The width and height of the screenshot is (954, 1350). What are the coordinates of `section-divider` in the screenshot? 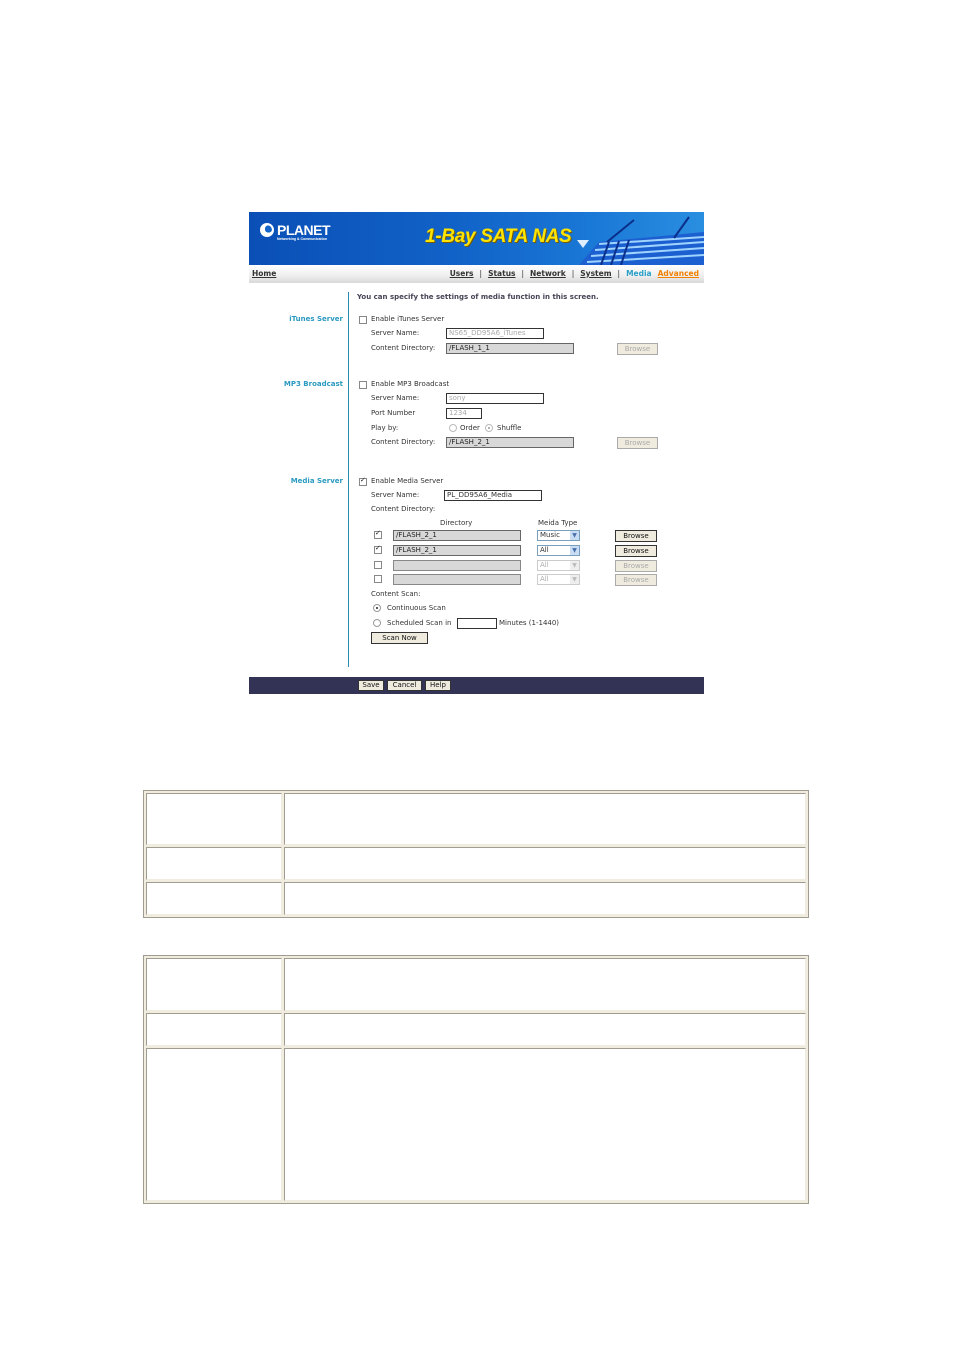 It's located at (348, 479).